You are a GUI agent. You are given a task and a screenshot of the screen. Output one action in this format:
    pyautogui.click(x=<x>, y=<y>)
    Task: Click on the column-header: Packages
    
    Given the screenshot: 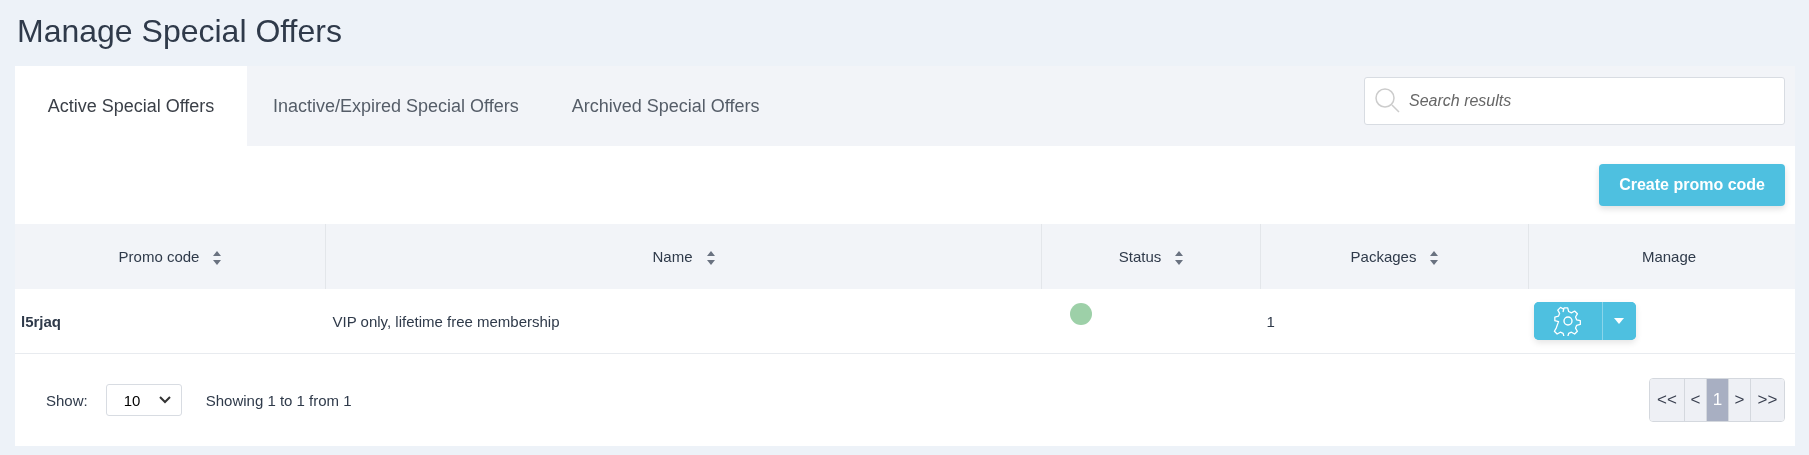 What is the action you would take?
    pyautogui.click(x=1394, y=256)
    